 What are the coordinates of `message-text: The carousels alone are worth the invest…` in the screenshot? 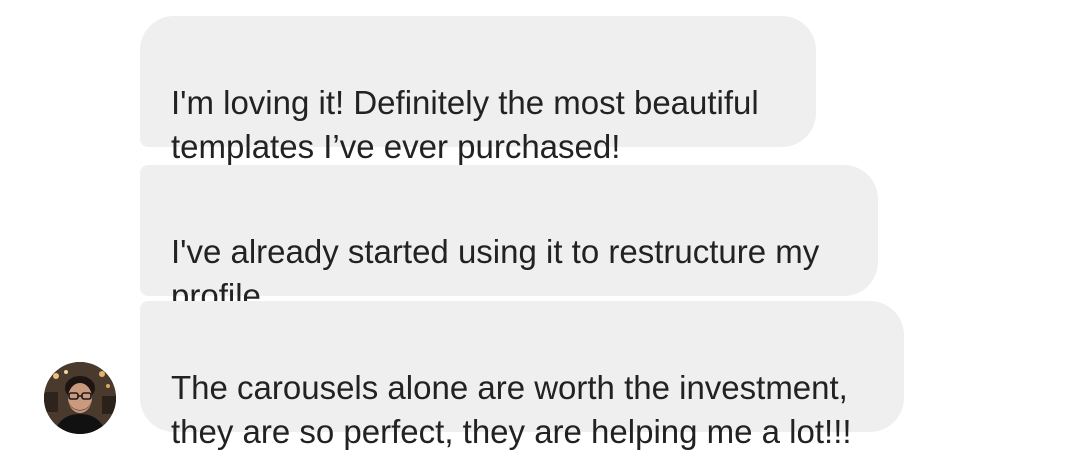 It's located at (511, 409).